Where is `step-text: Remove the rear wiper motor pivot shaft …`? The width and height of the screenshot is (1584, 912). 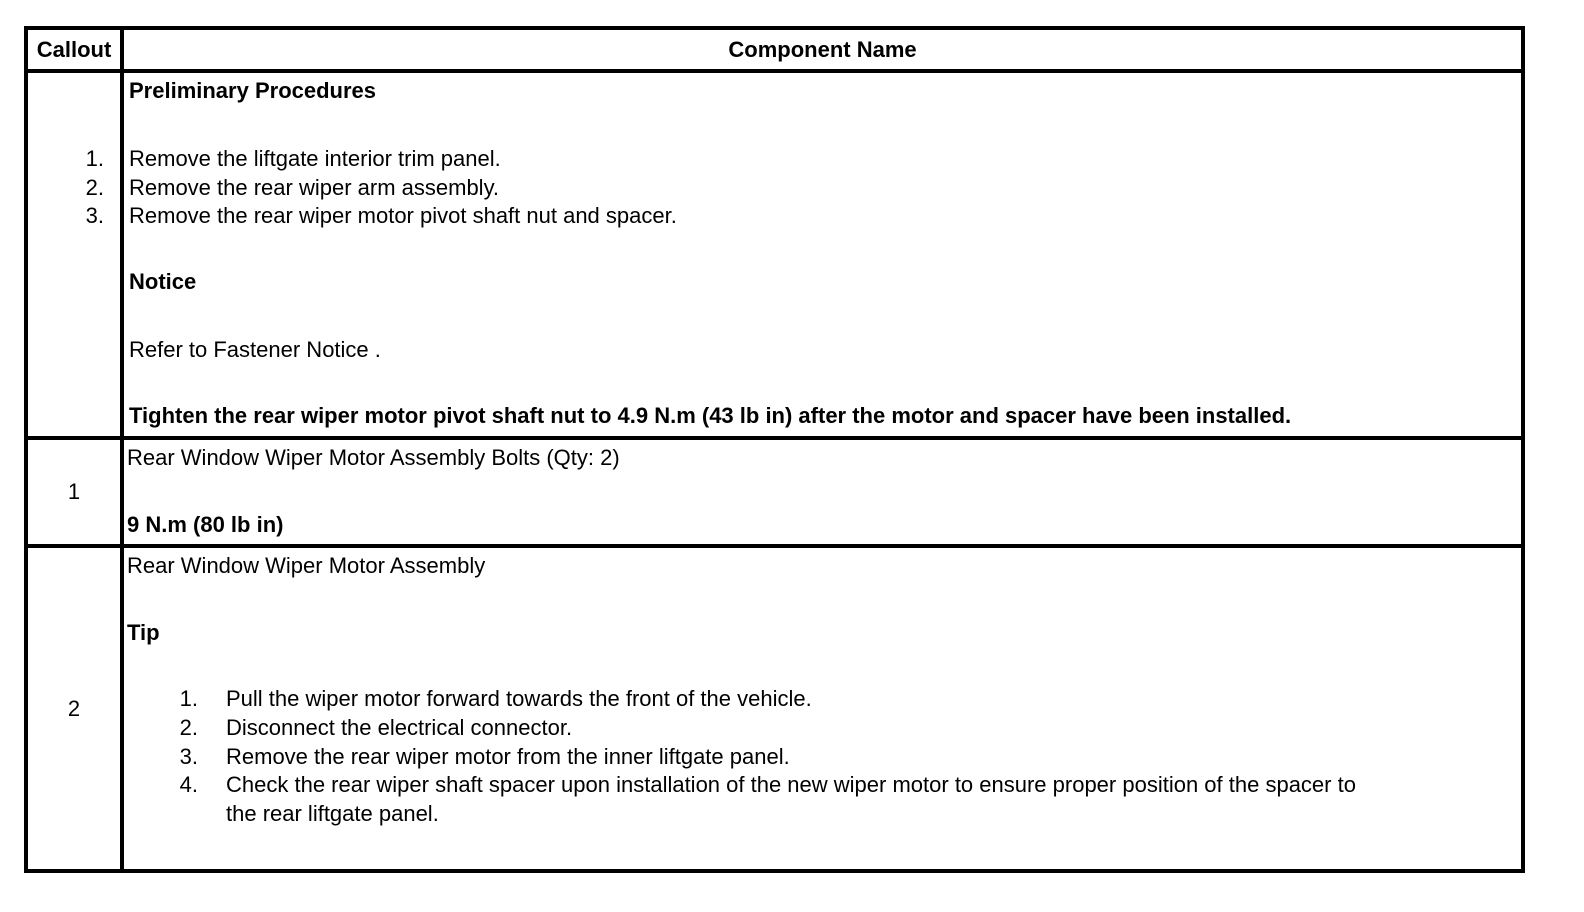 step-text: Remove the rear wiper motor pivot shaft … is located at coordinates (403, 215).